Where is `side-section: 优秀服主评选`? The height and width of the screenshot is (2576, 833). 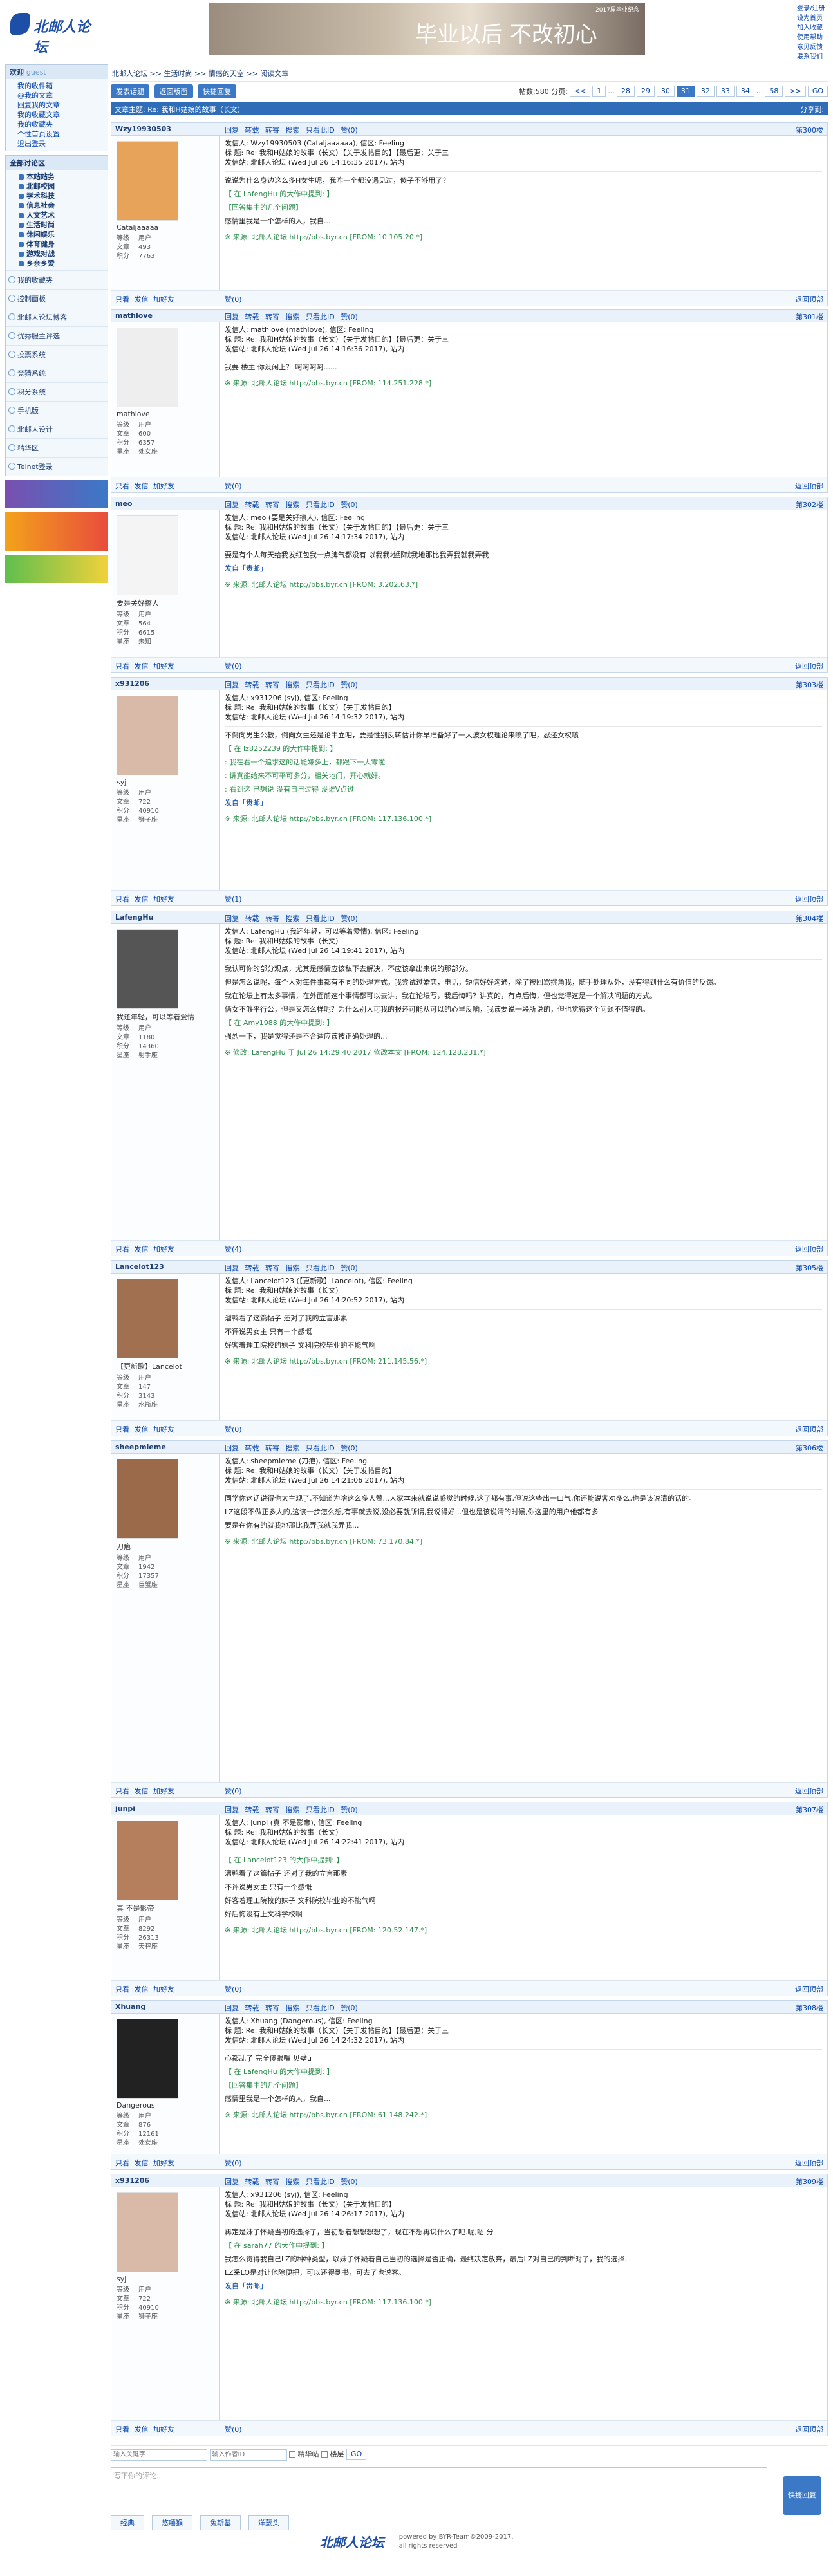 side-section: 优秀服主评选 is located at coordinates (57, 336).